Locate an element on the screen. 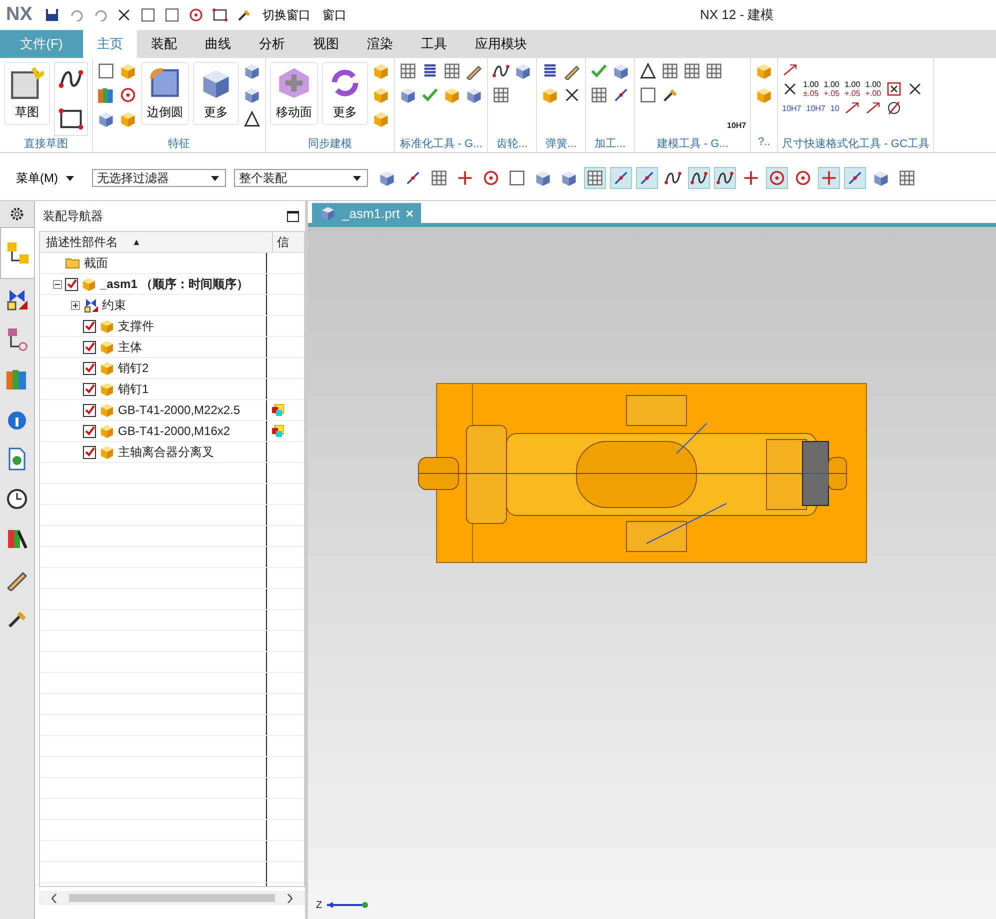 This screenshot has width=996, height=919. brush-icon is located at coordinates (244, 15).